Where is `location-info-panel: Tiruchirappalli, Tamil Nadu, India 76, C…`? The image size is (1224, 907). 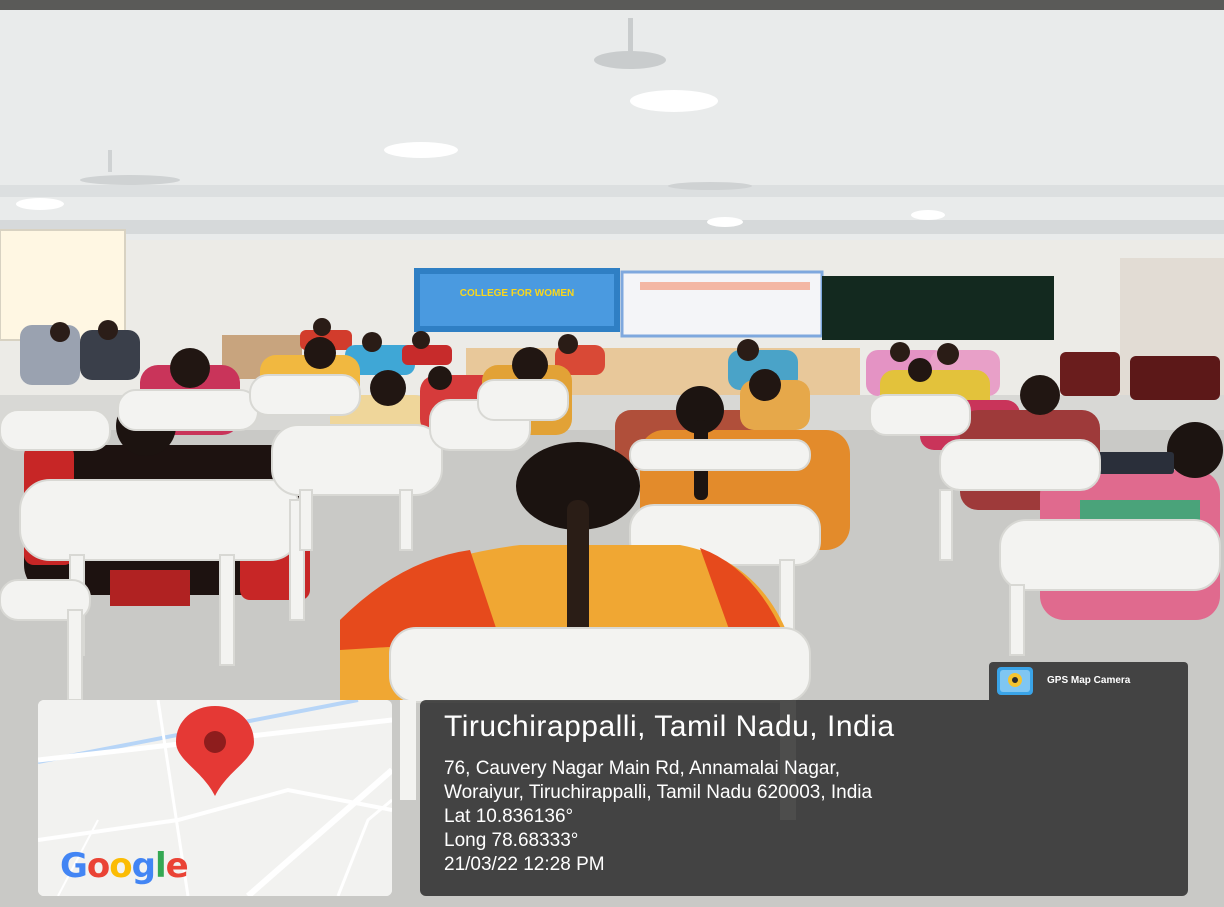
location-info-panel: Tiruchirappalli, Tamil Nadu, India 76, C… is located at coordinates (804, 798).